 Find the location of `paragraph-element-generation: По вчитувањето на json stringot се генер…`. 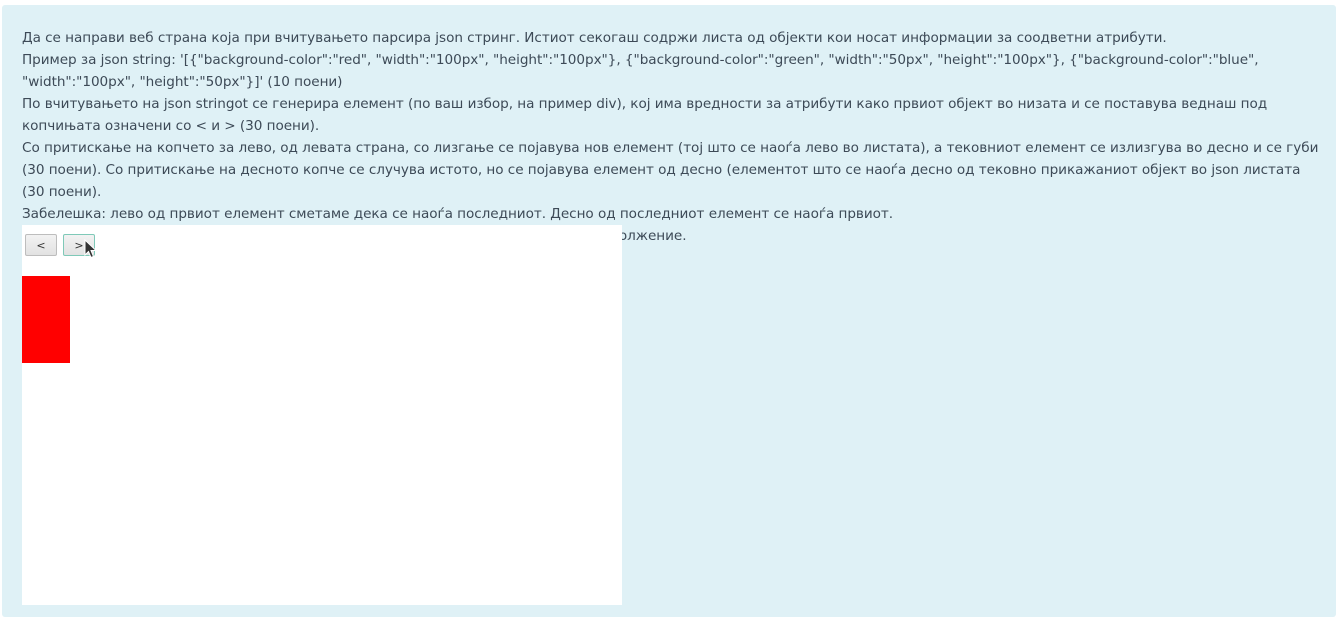

paragraph-element-generation: По вчитувањето на json stringot се генер… is located at coordinates (645, 115).